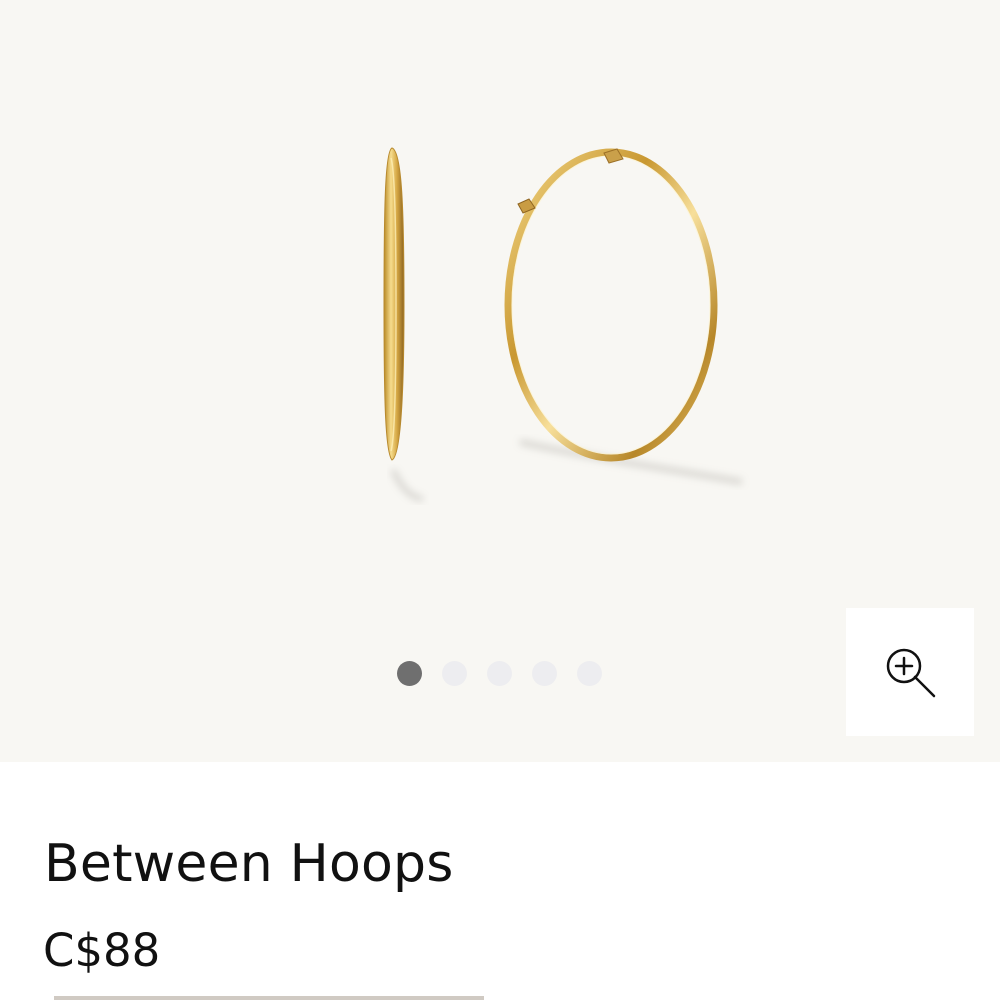  Describe the element at coordinates (269, 998) in the screenshot. I see `section-divider` at that location.